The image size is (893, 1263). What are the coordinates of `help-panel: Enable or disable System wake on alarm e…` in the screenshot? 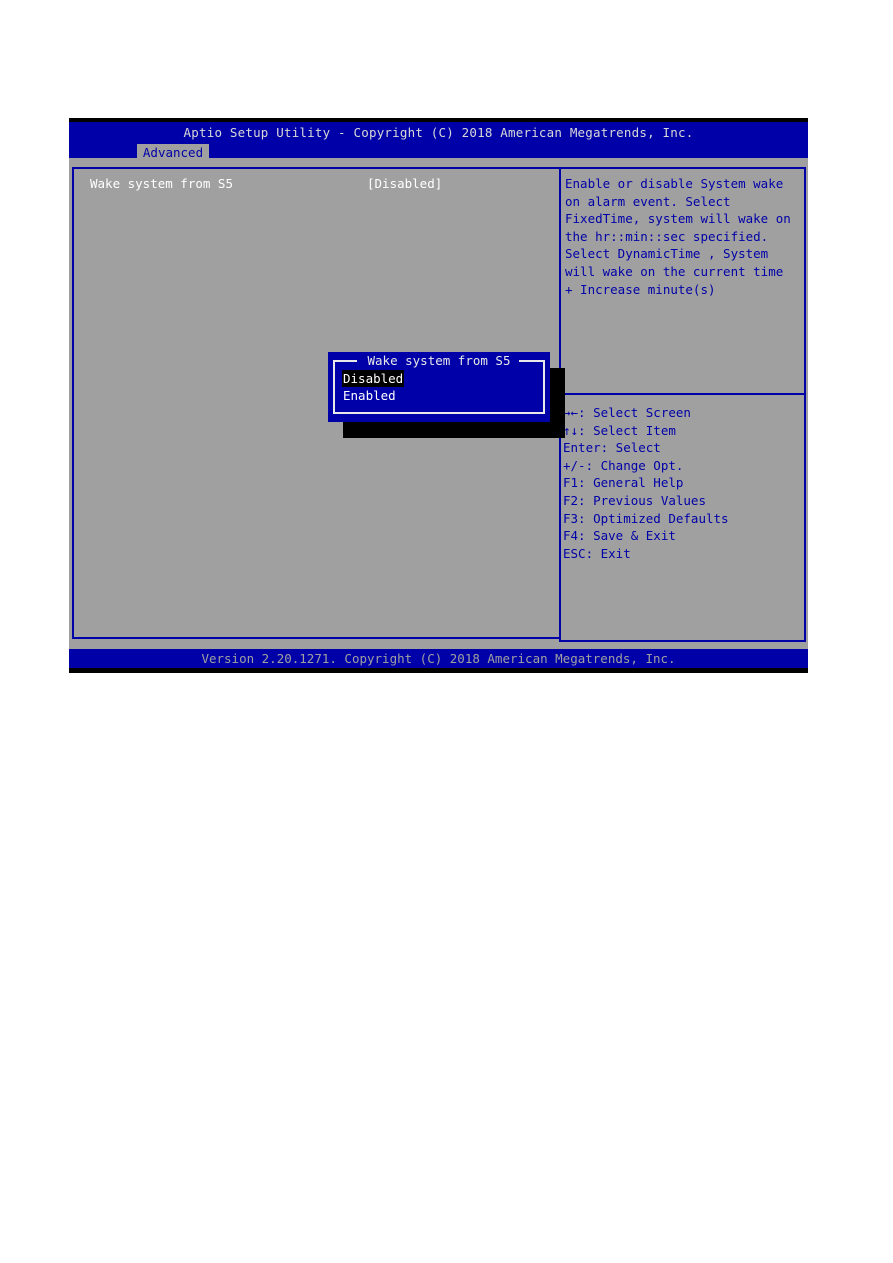 It's located at (682, 404).